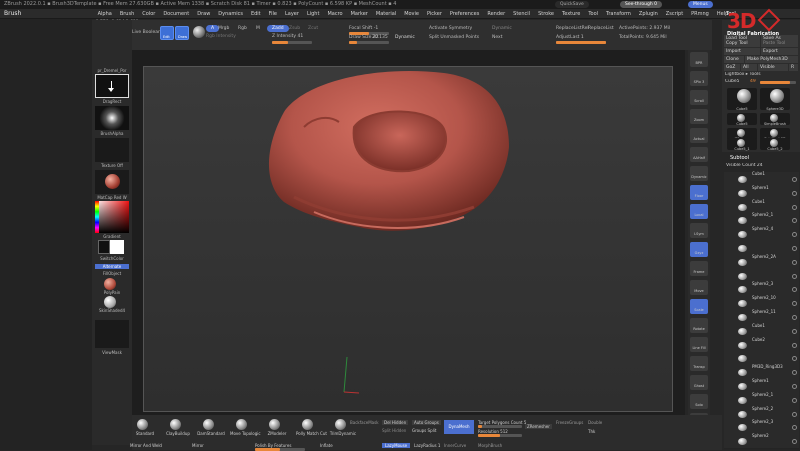 Image resolution: width=800 pixels, height=451 pixels. Describe the element at coordinates (112, 273) in the screenshot. I see `fillobject-button: FillObject` at that location.